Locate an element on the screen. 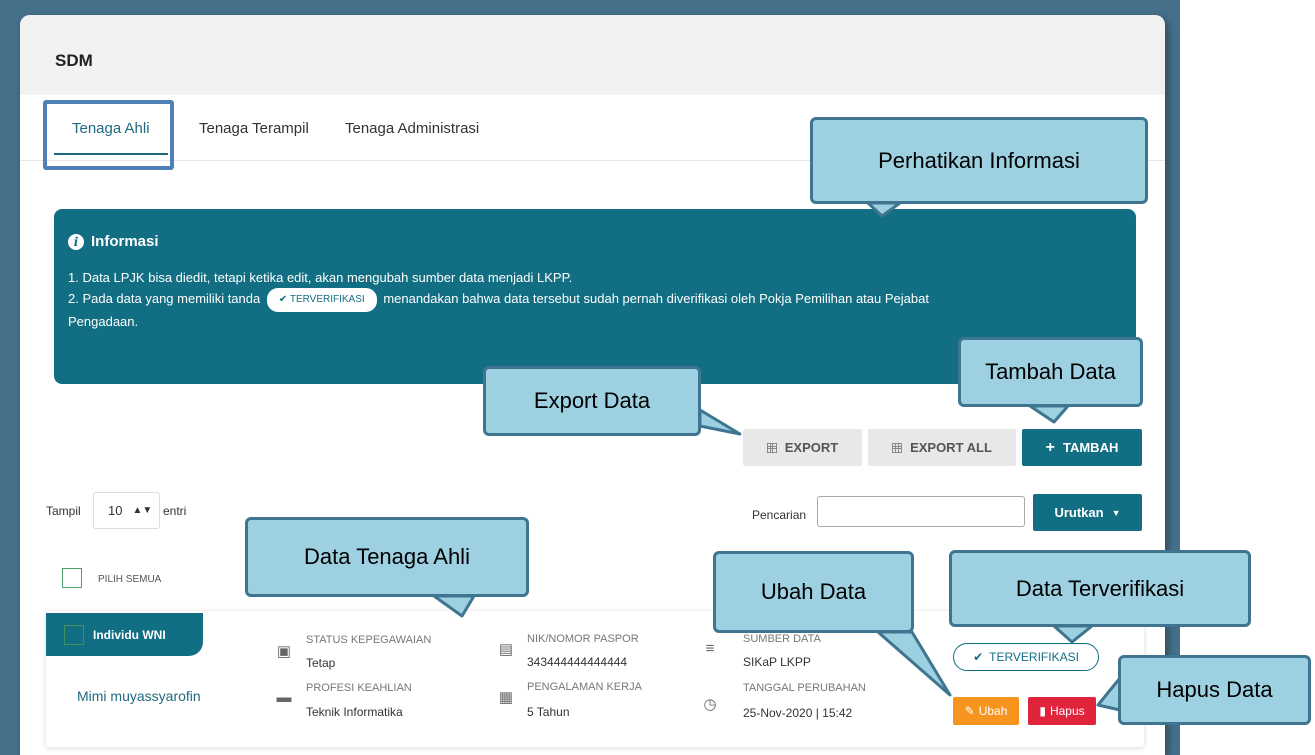  callout-list: Data Tenaga Ahli is located at coordinates (387, 557).